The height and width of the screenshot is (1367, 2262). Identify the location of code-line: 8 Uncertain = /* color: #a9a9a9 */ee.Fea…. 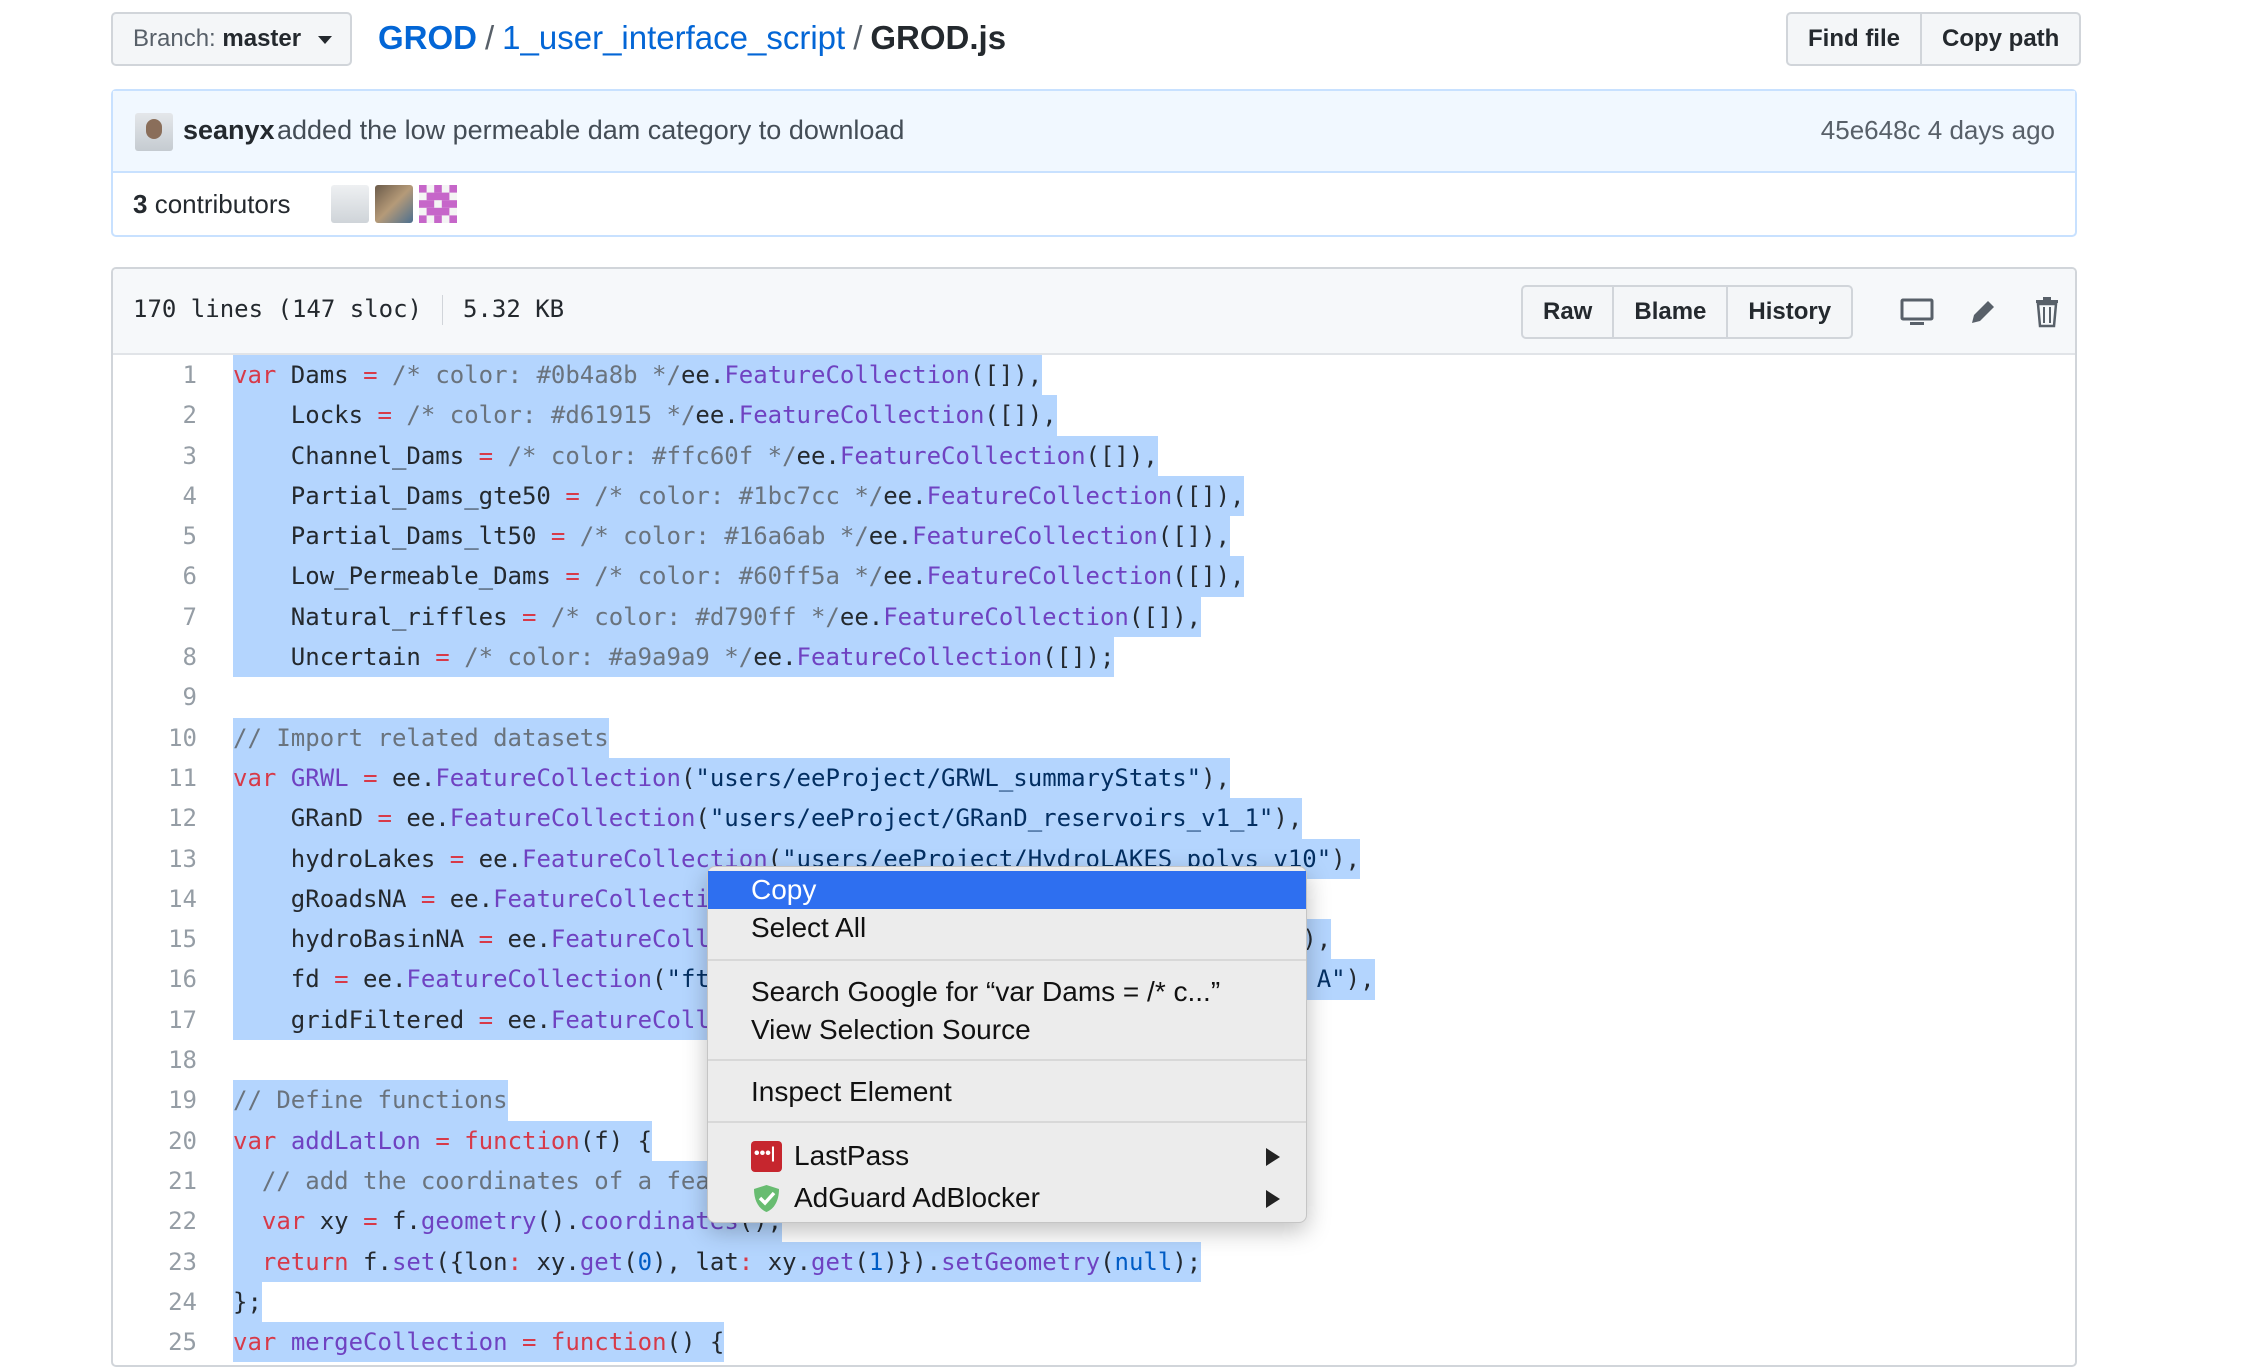
(1094, 657).